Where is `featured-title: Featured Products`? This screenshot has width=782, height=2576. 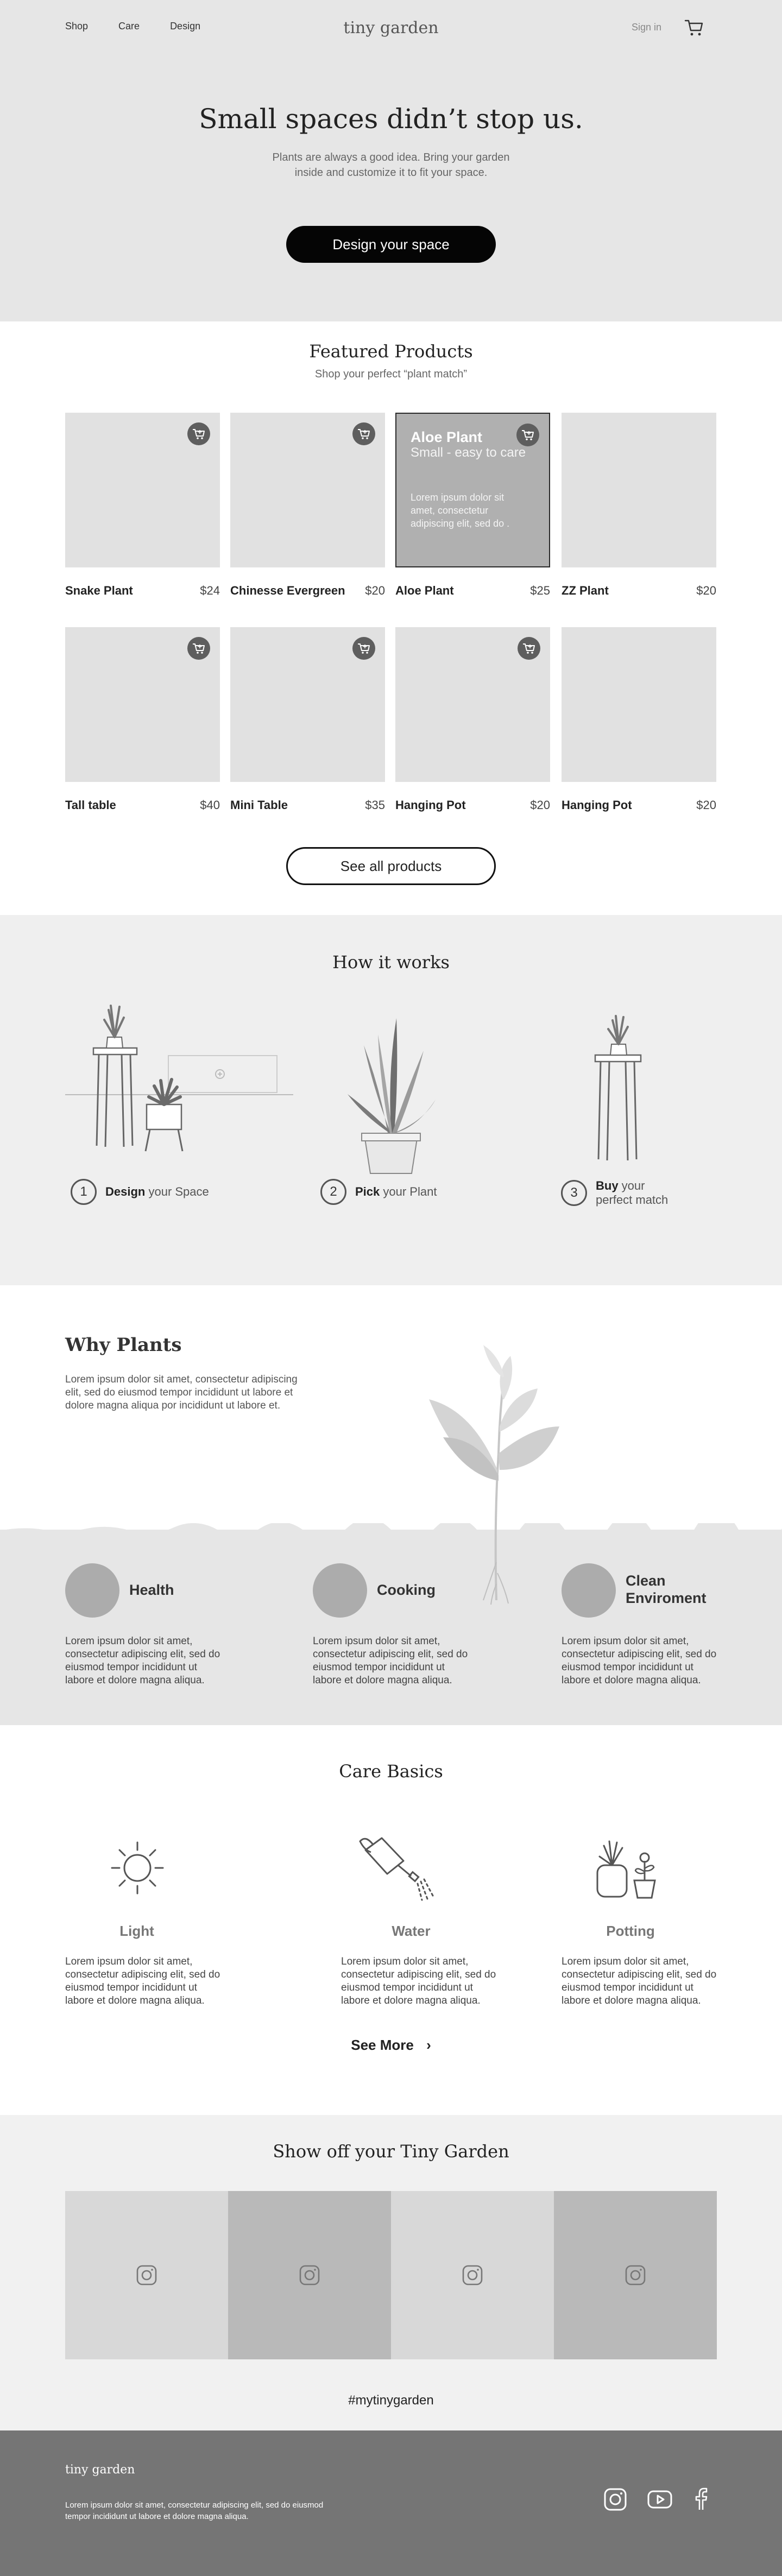 featured-title: Featured Products is located at coordinates (391, 352).